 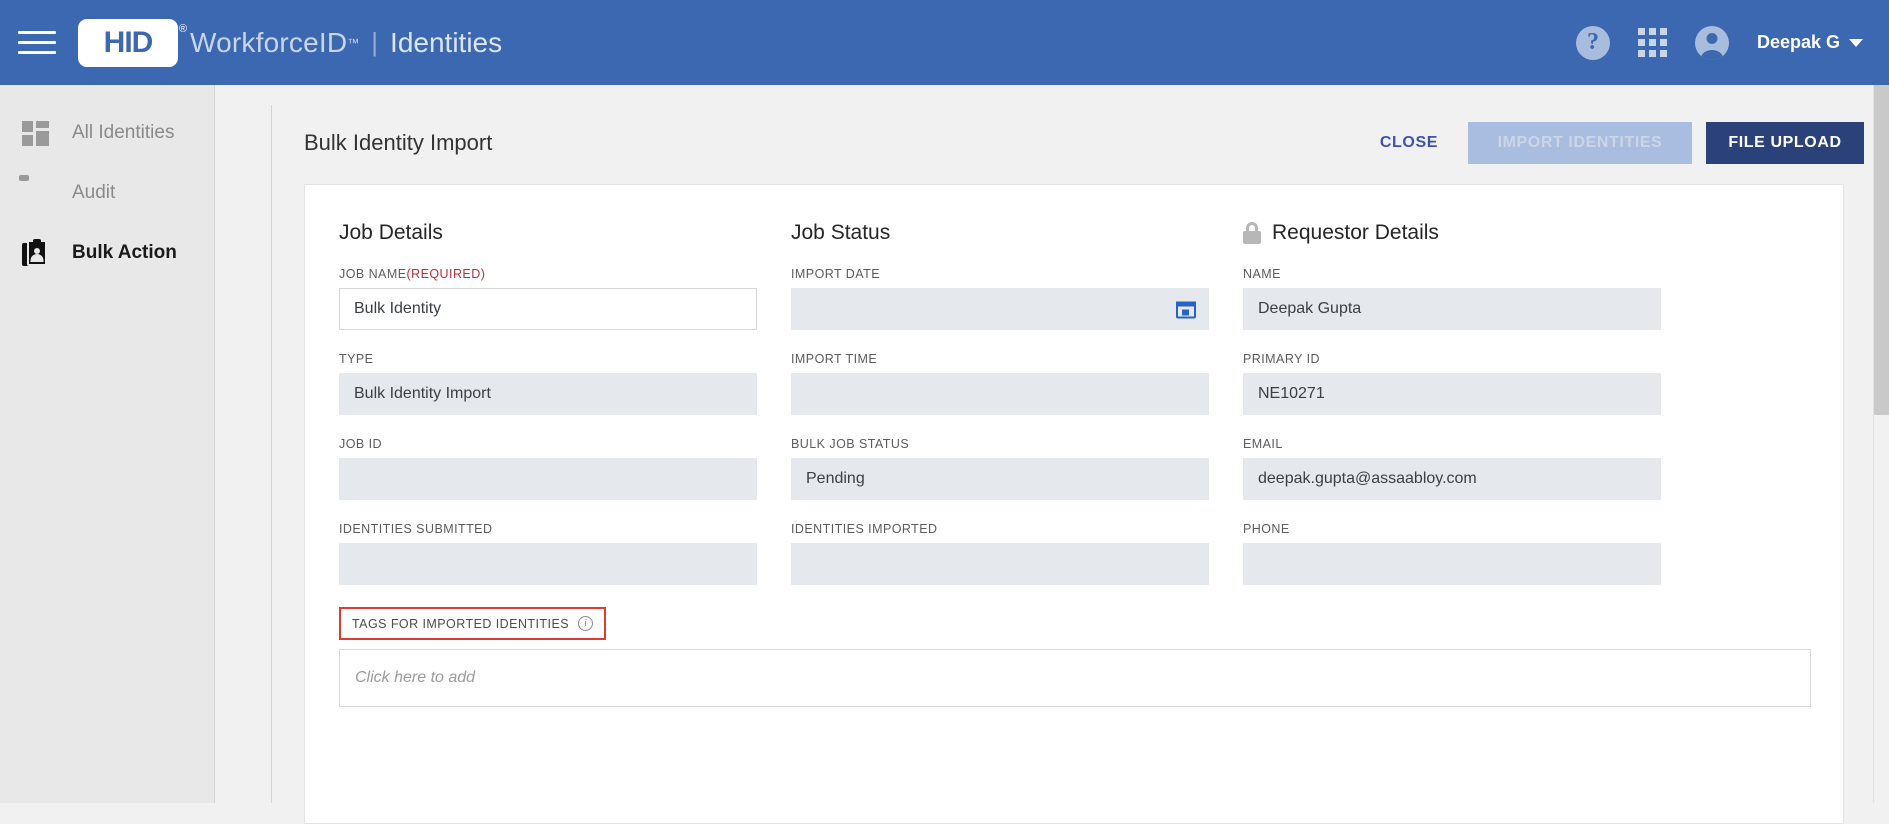 I want to click on sidebar: All Identities Audit Bulk Action, so click(x=107, y=444).